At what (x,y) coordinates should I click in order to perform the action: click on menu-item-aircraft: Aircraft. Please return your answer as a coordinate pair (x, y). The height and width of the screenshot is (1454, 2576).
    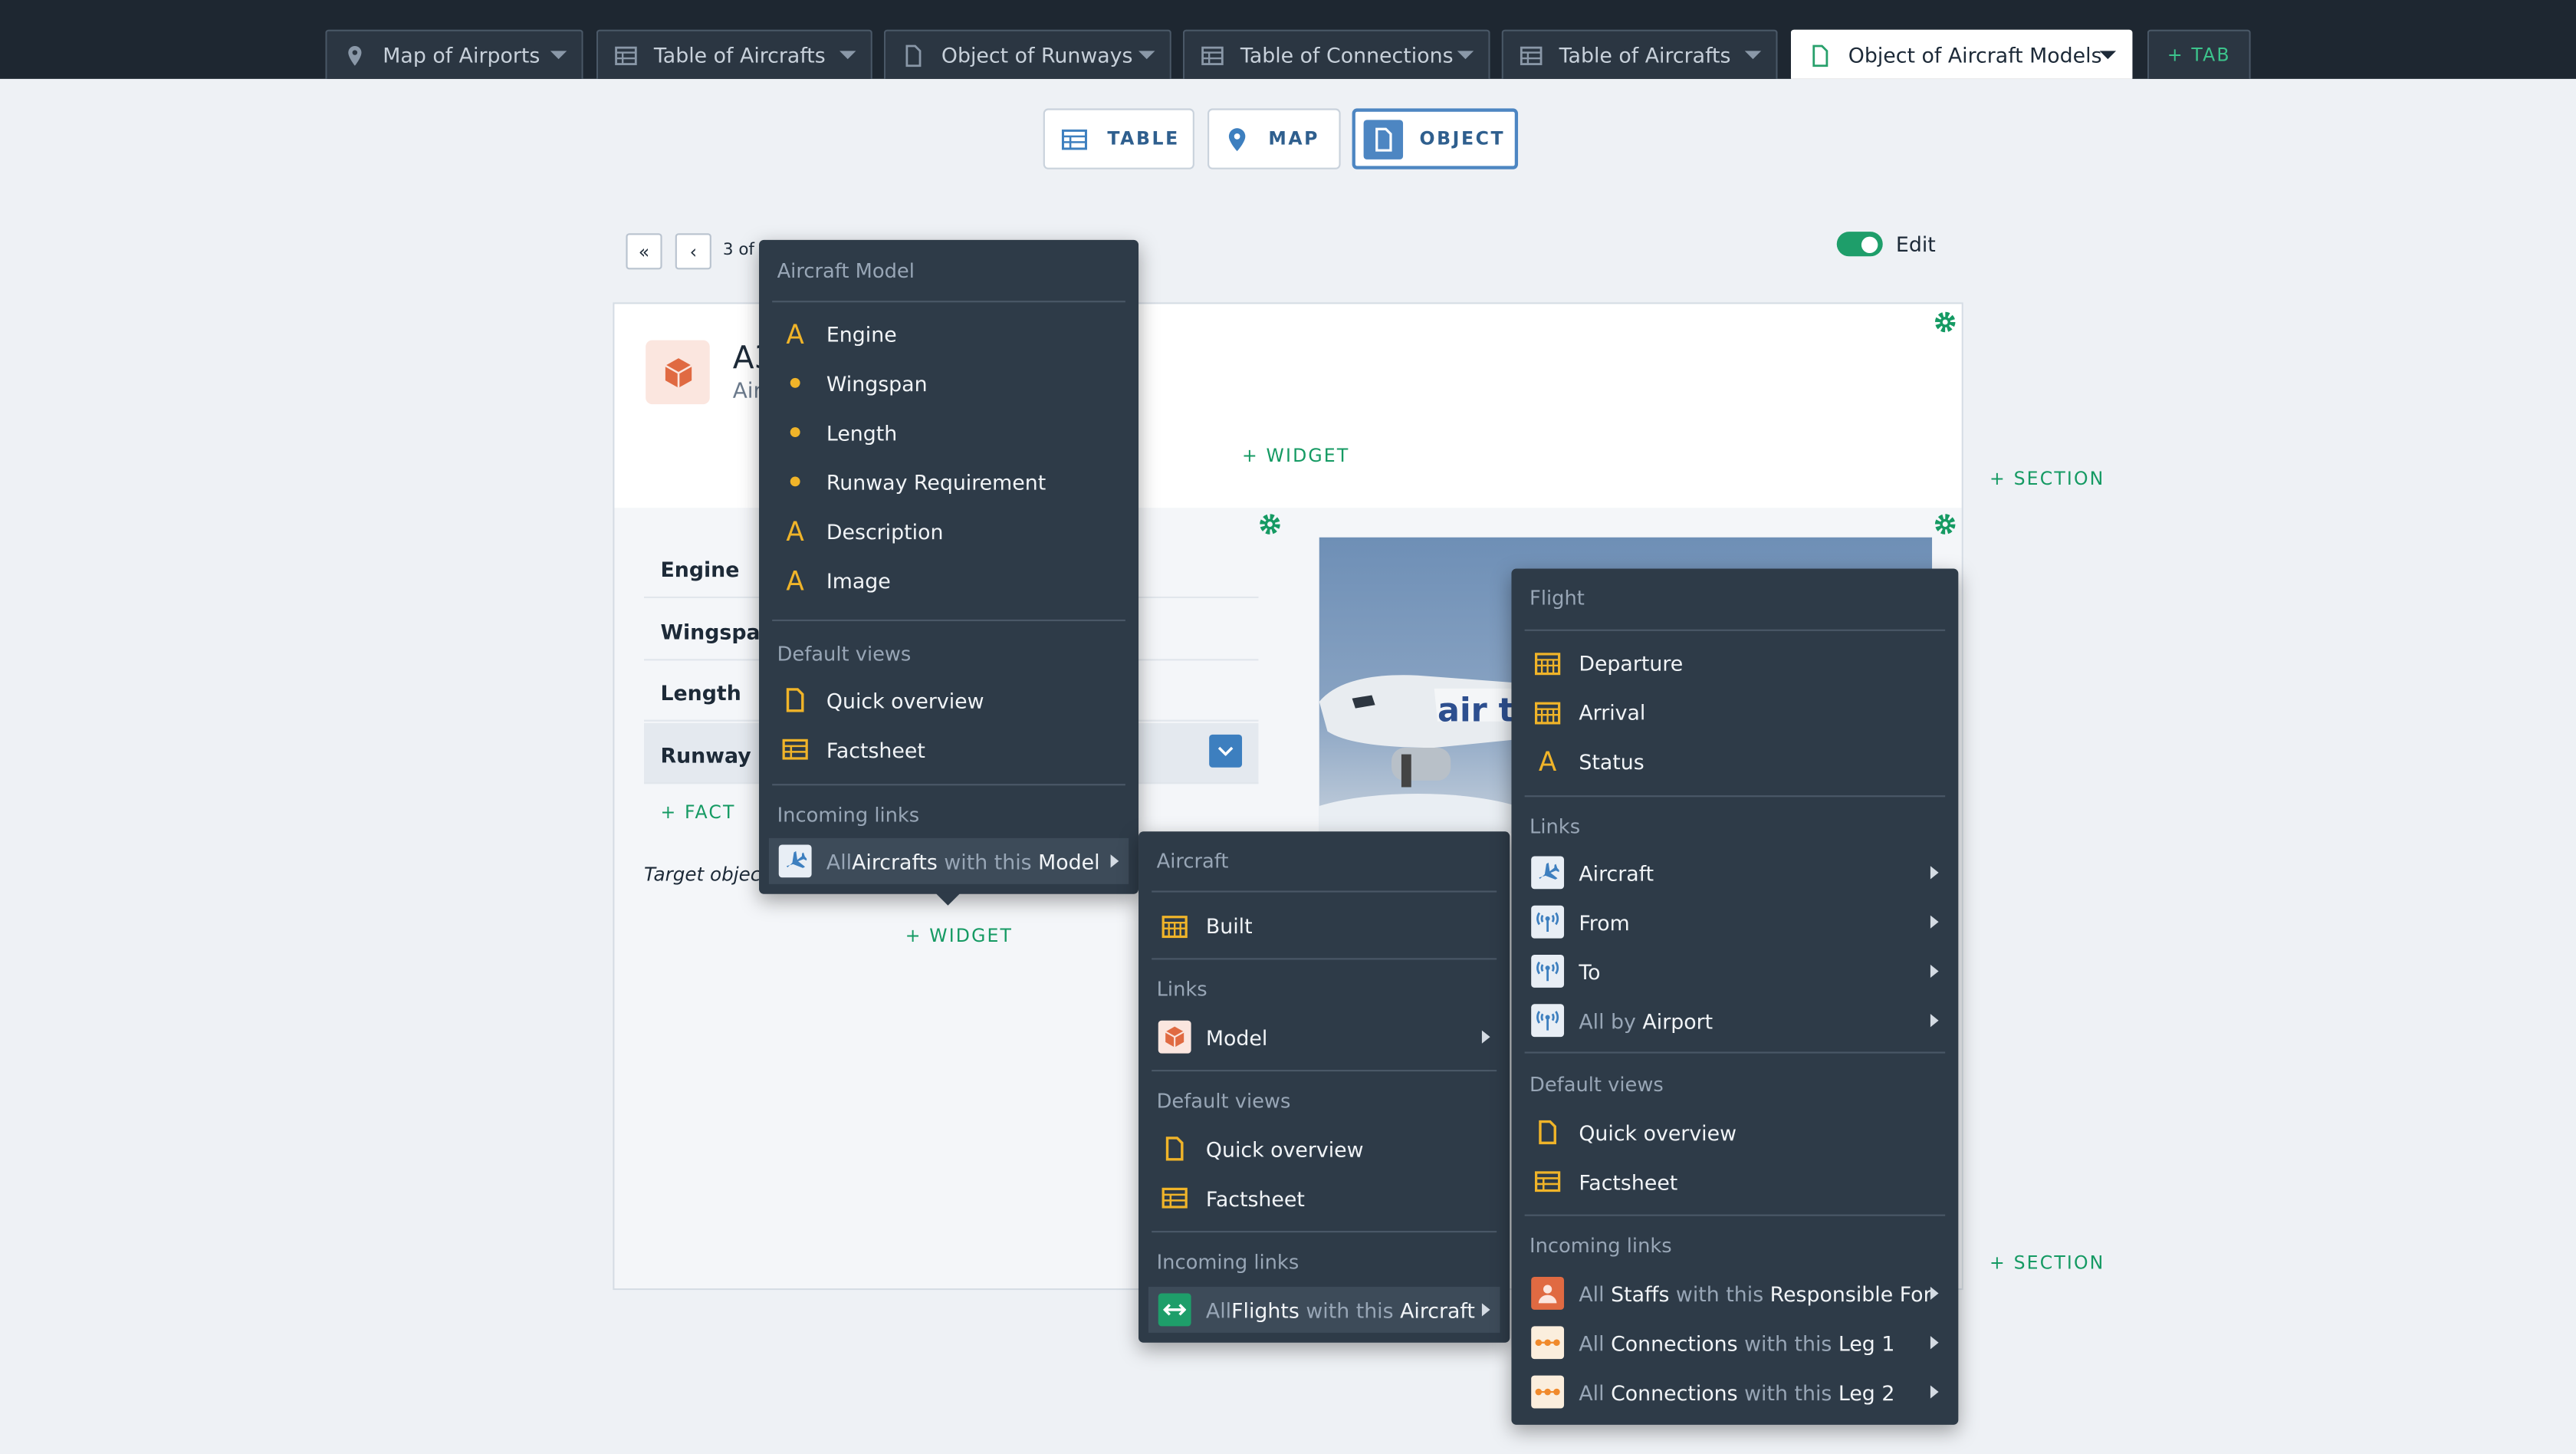
    Looking at the image, I should click on (1734, 873).